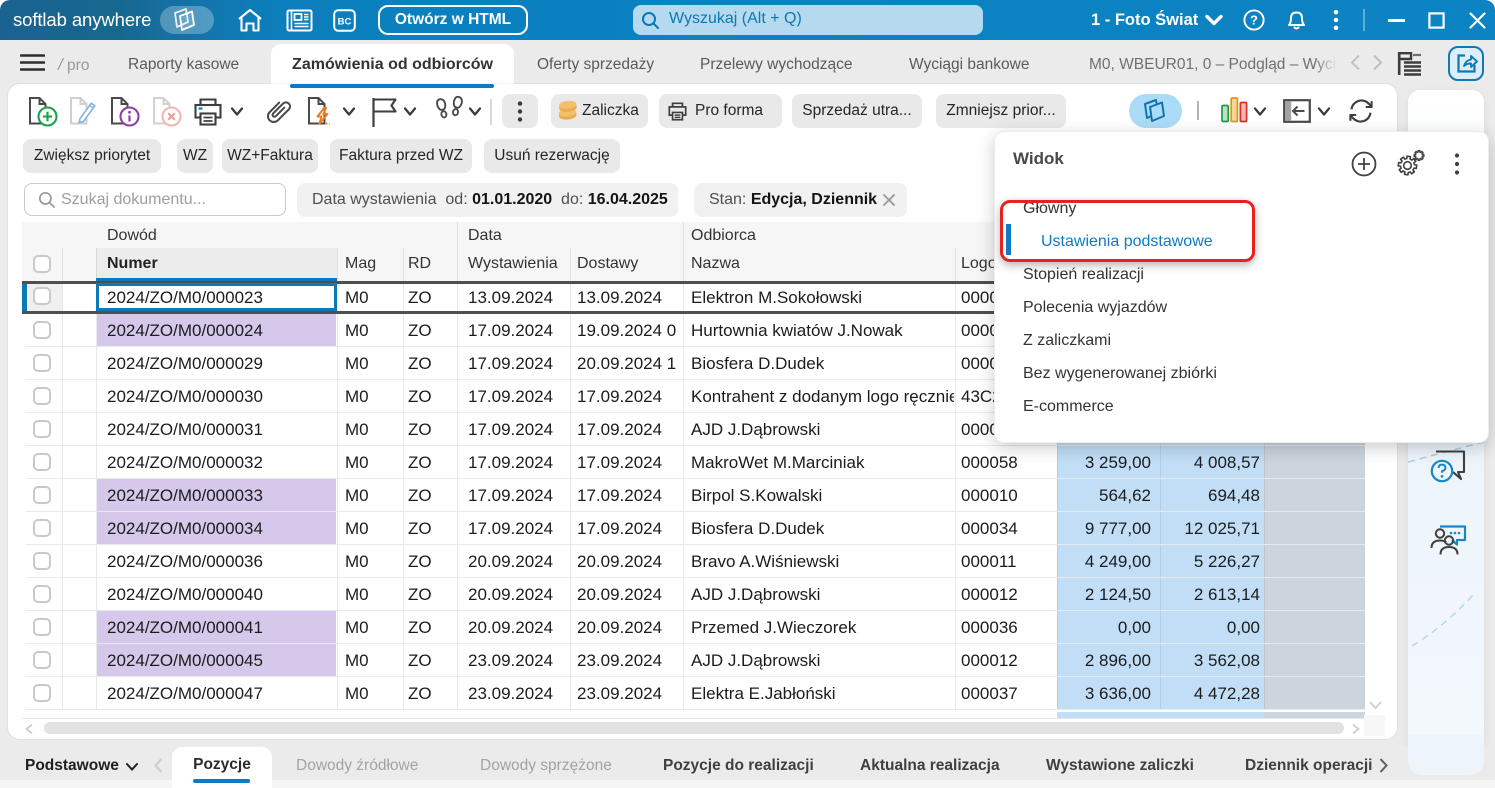 This screenshot has height=788, width=1495. Describe the element at coordinates (345, 22) in the screenshot. I see `svg-text: BC` at that location.